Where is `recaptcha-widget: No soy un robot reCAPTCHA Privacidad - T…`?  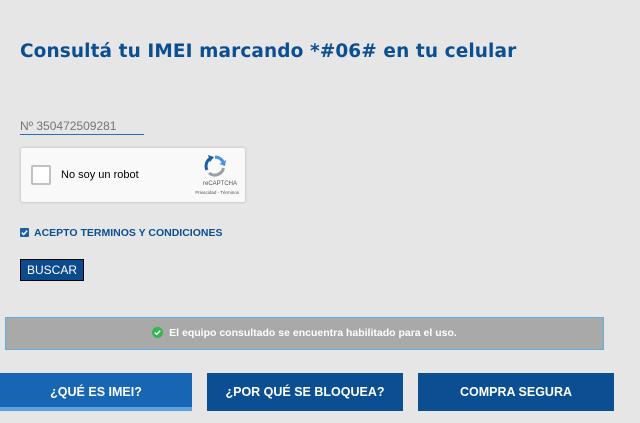
recaptcha-widget: No soy un robot reCAPTCHA Privacidad - T… is located at coordinates (133, 175).